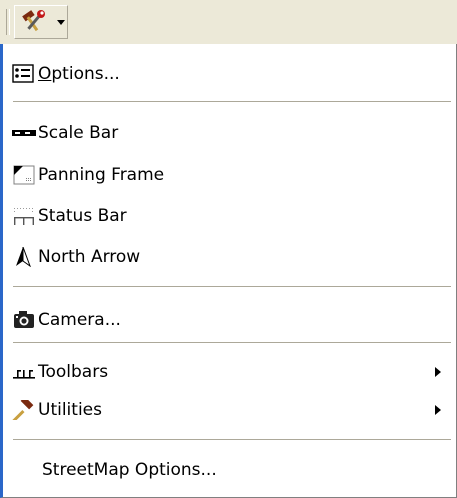 The width and height of the screenshot is (457, 498). What do you see at coordinates (89, 257) in the screenshot?
I see `menu-item-north-arrow-label: North Arrow` at bounding box center [89, 257].